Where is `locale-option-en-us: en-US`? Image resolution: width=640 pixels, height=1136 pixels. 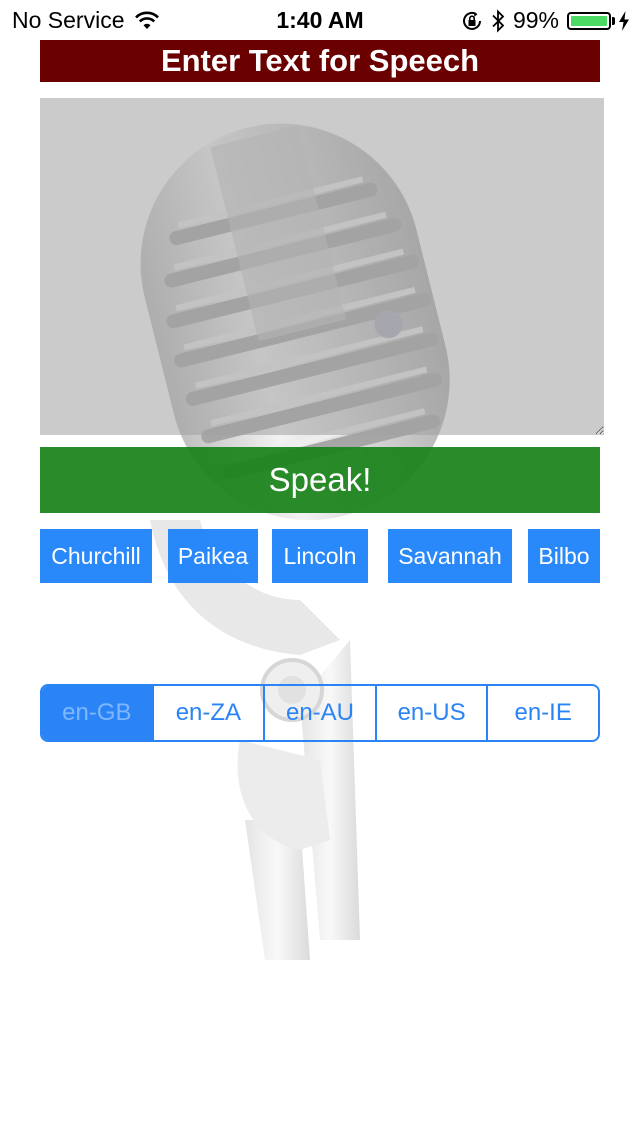 locale-option-en-us: en-US is located at coordinates (430, 713).